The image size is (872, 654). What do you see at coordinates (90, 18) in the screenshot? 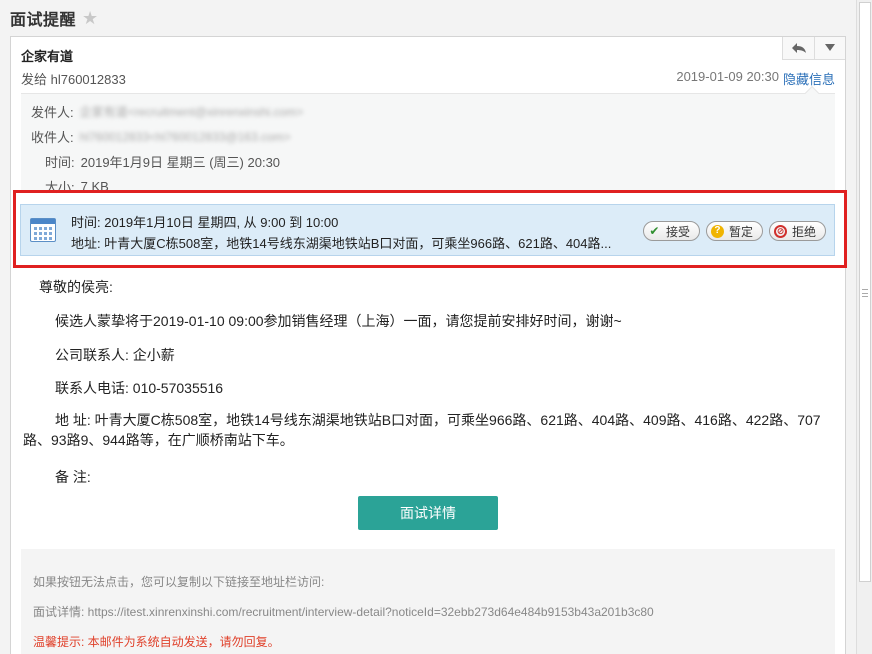
I see `star-icon: ★` at bounding box center [90, 18].